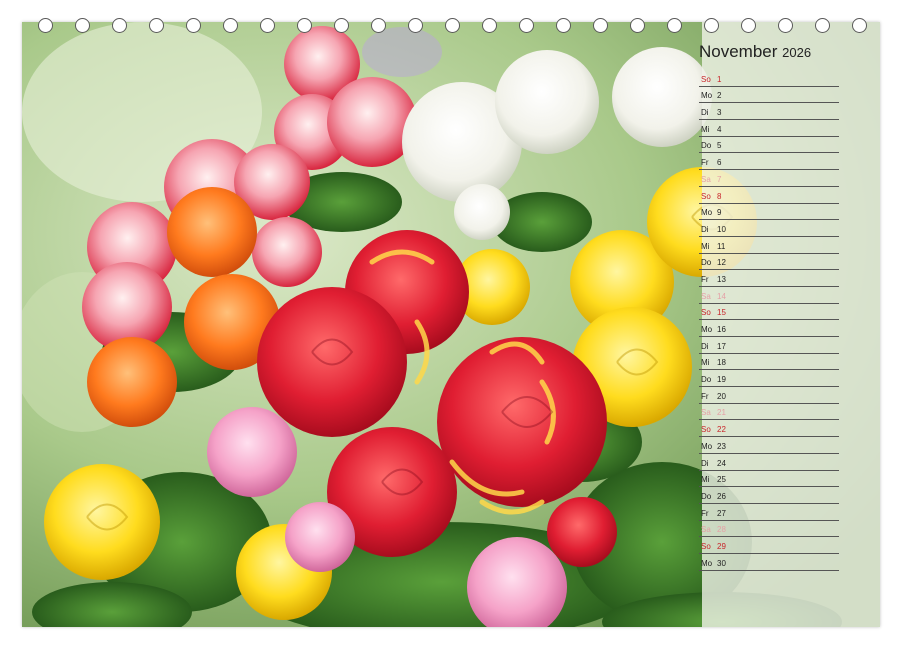 This screenshot has width=902, height=648. What do you see at coordinates (721, 463) in the screenshot?
I see `day-number: 24` at bounding box center [721, 463].